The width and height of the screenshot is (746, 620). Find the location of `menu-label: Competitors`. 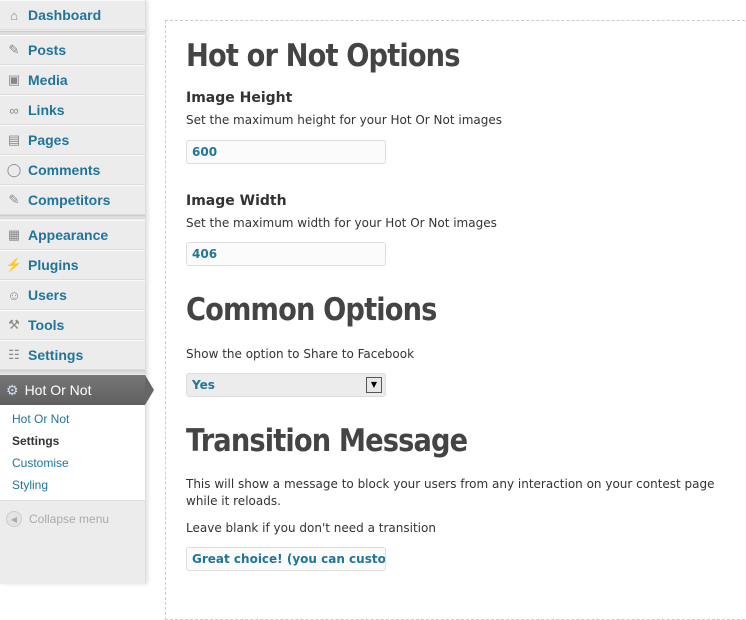

menu-label: Competitors is located at coordinates (69, 200).